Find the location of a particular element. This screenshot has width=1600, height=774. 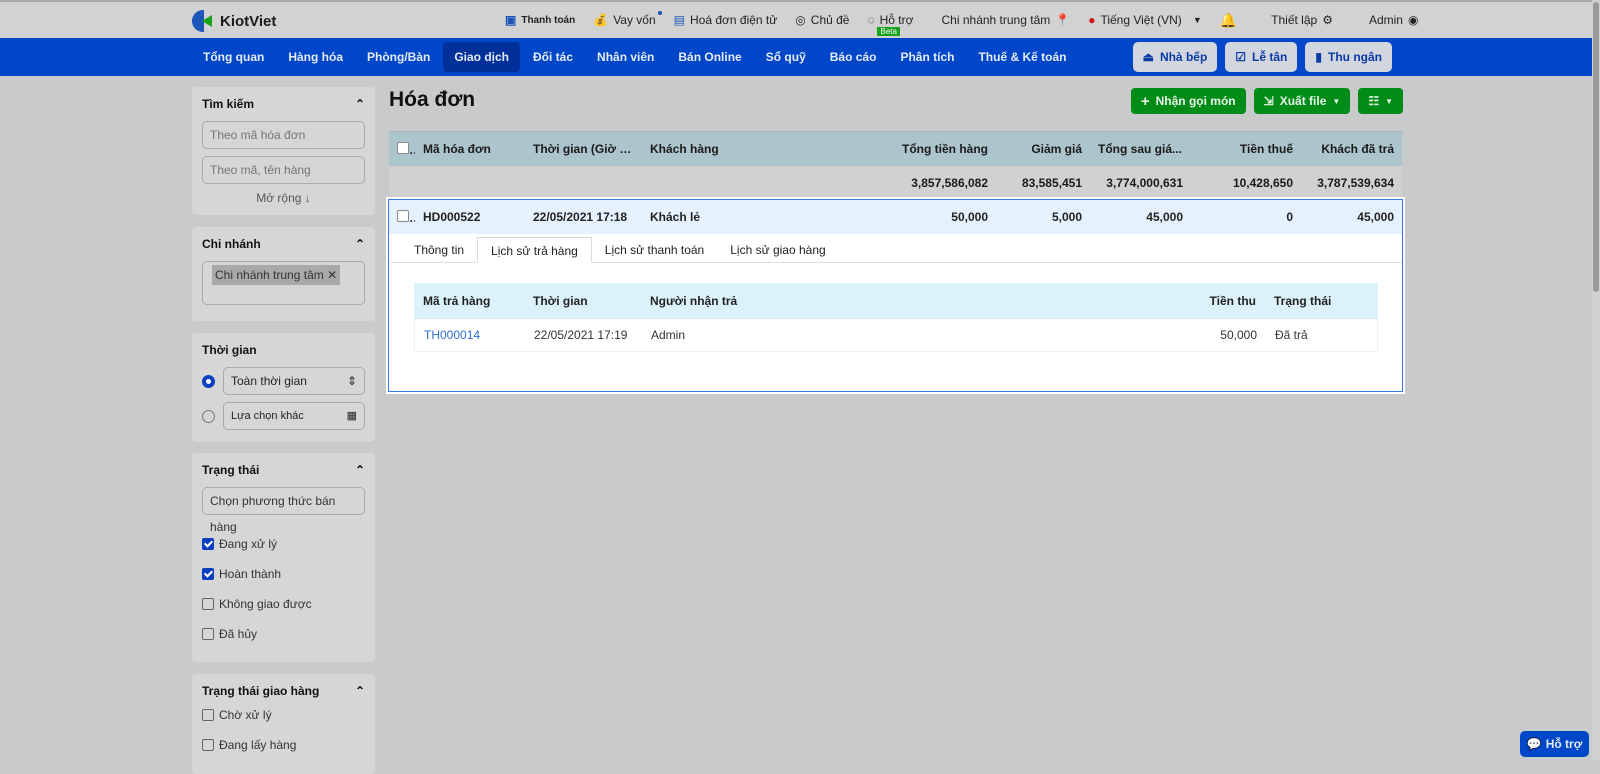

nav-item-2: Phòng/Bàn is located at coordinates (398, 57).